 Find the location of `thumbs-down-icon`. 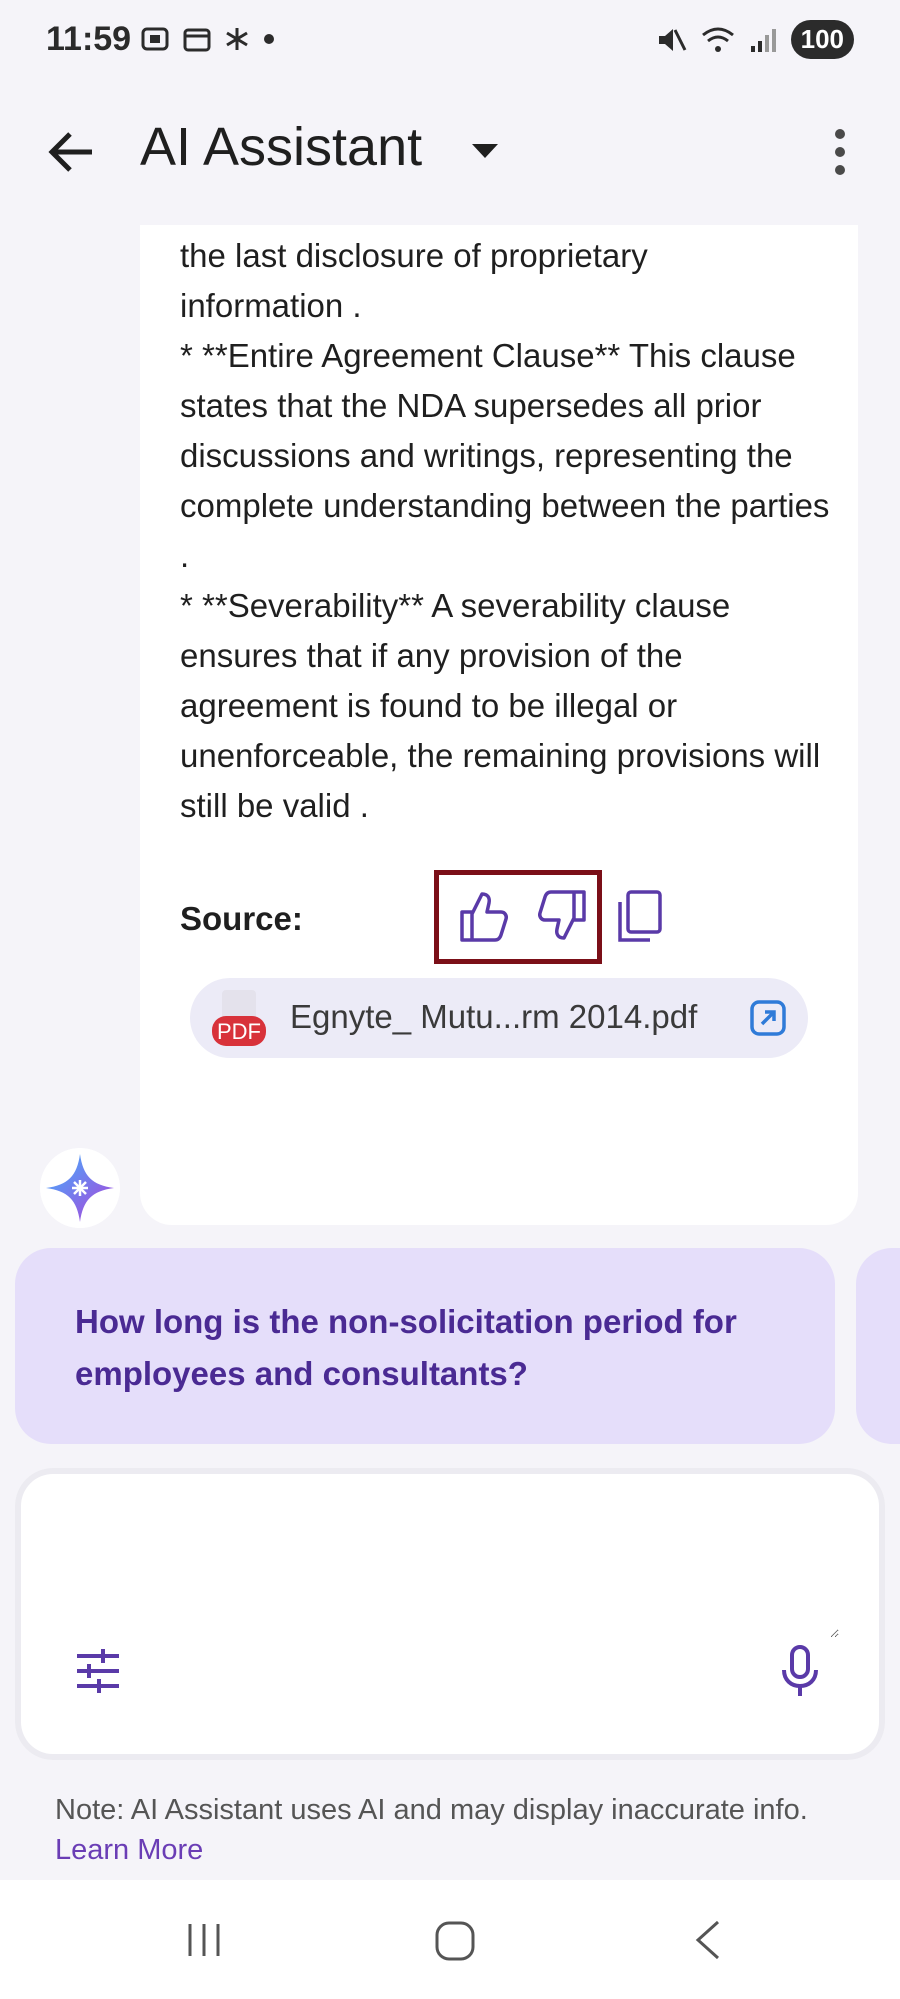

thumbs-down-icon is located at coordinates (562, 916).